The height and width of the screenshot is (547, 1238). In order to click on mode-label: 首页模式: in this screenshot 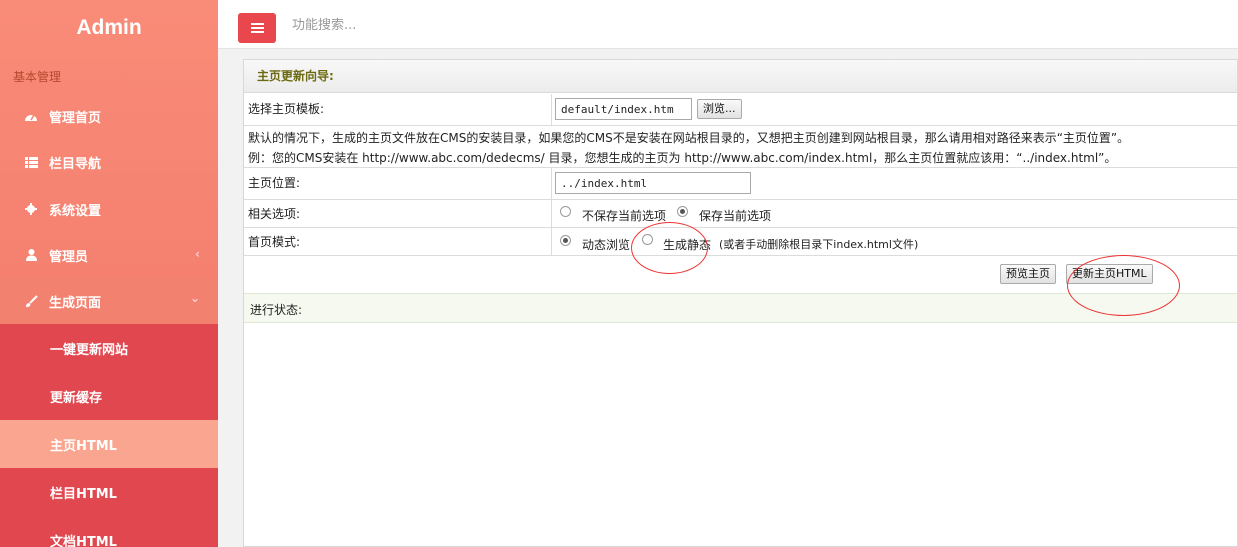, I will do `click(274, 242)`.